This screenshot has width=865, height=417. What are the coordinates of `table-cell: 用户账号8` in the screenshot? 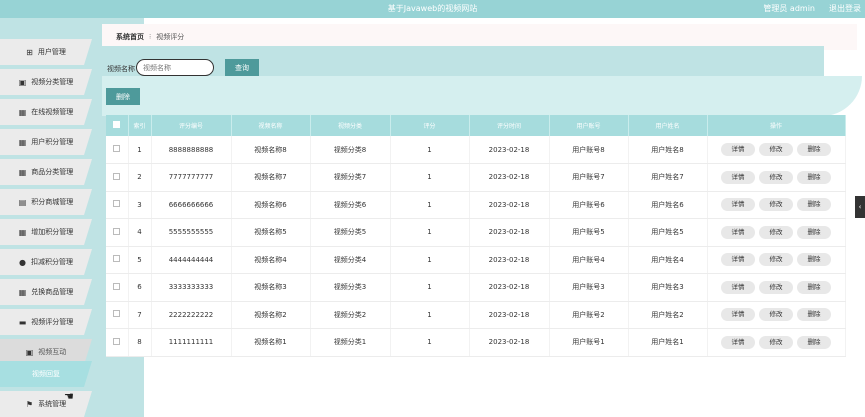 It's located at (589, 150).